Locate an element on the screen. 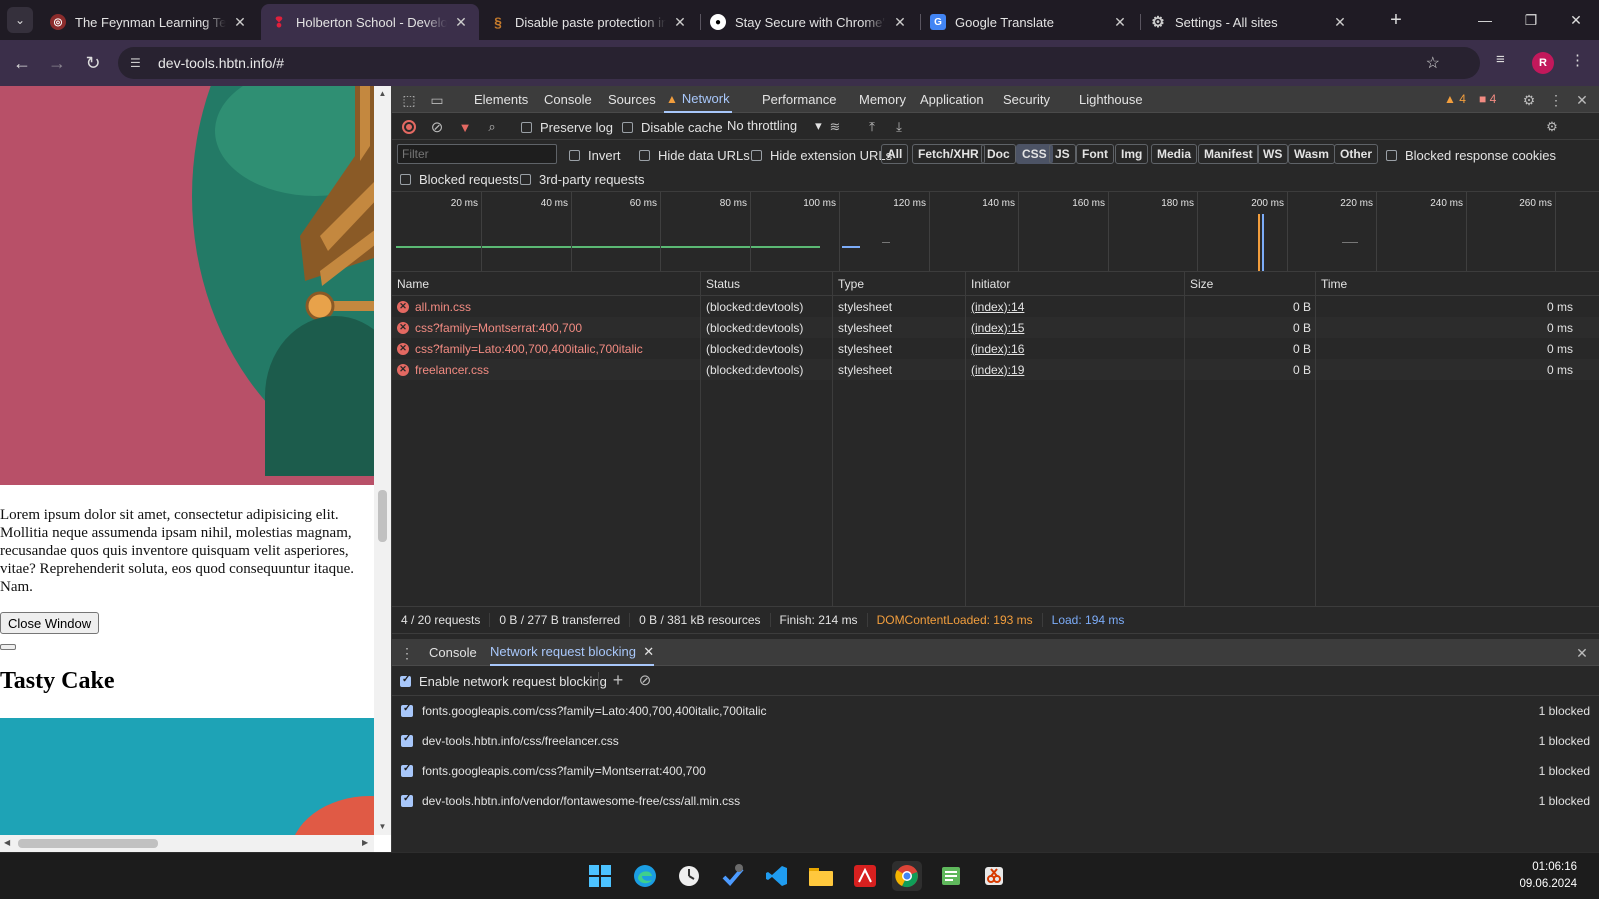 The height and width of the screenshot is (899, 1599). throttling-select: No throttling ▾ is located at coordinates (774, 126).